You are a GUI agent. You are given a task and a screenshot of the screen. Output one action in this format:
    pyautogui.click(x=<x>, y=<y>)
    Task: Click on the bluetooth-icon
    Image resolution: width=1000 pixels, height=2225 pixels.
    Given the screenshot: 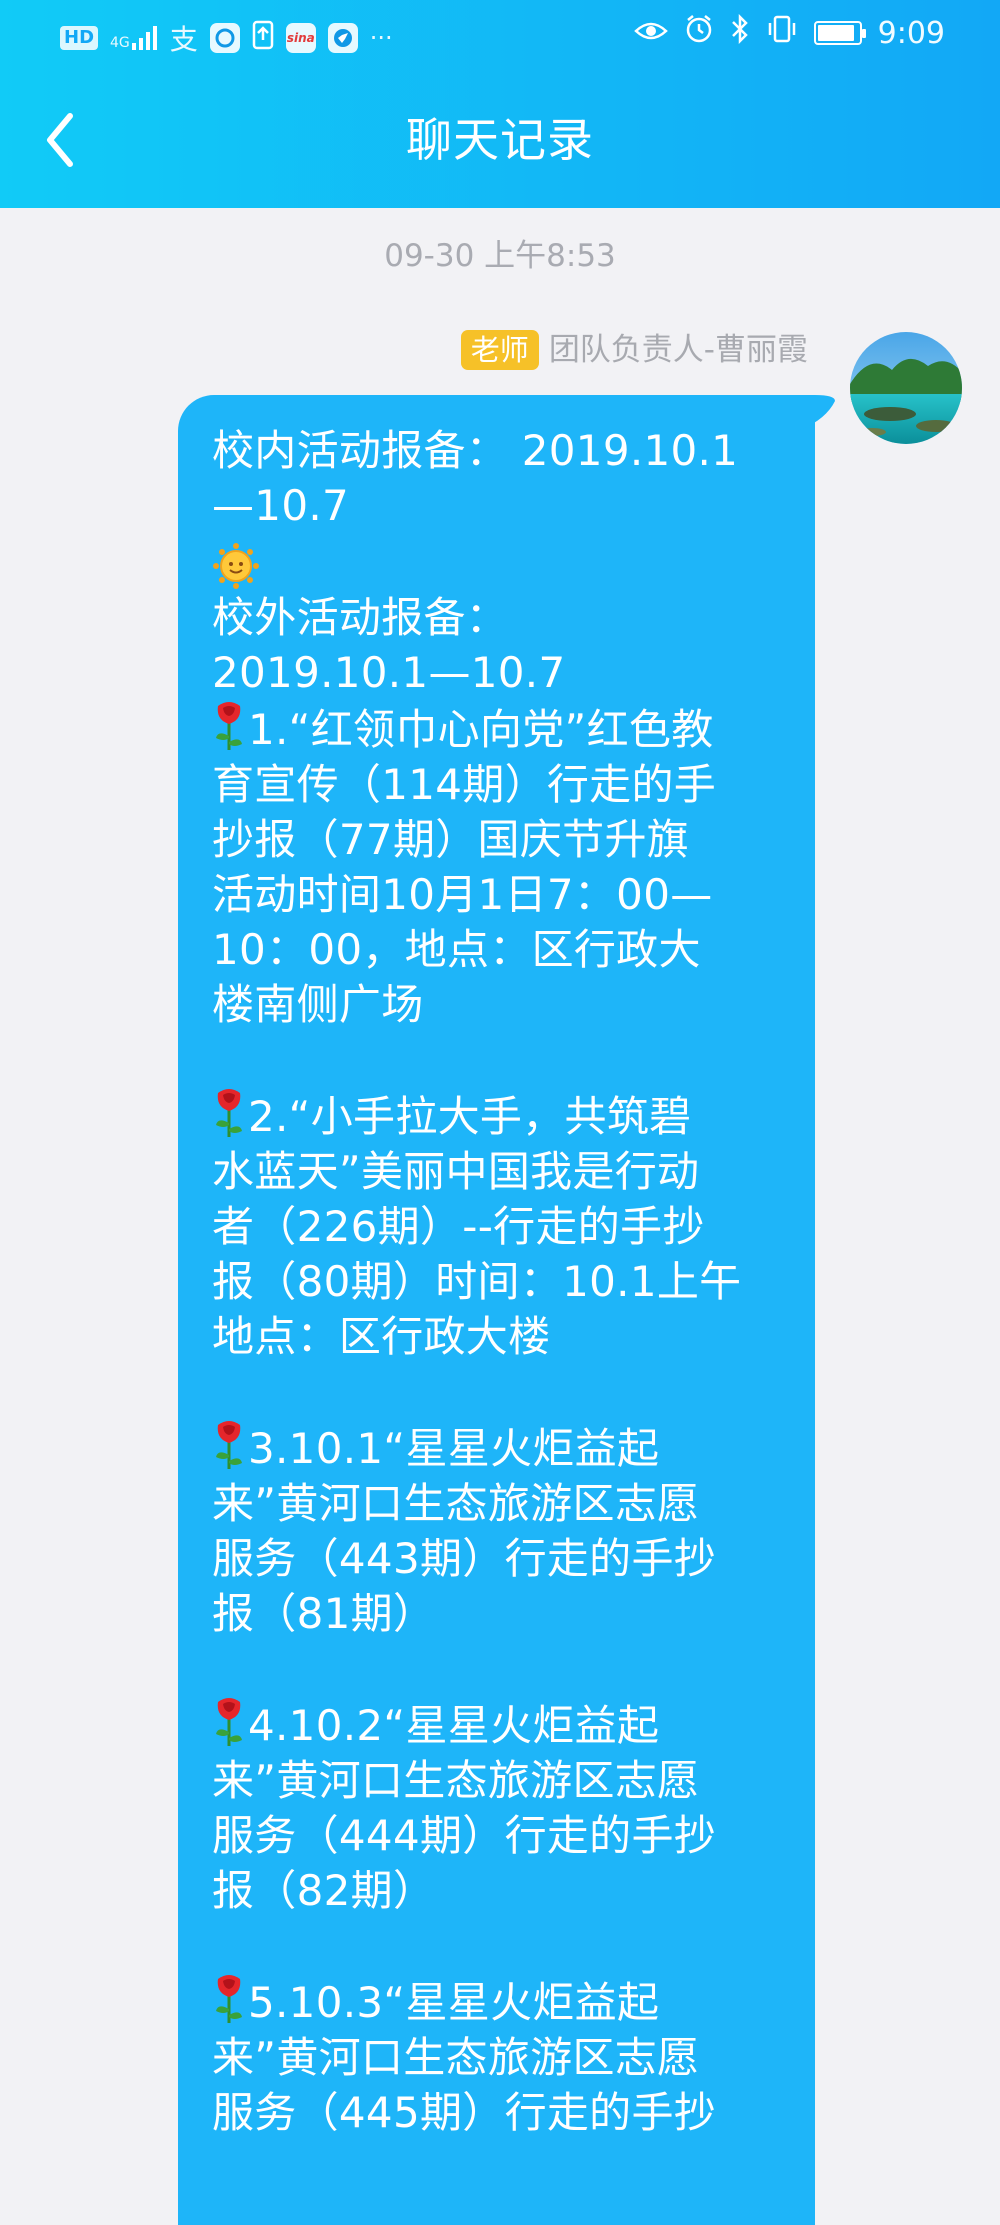 What is the action you would take?
    pyautogui.click(x=740, y=32)
    